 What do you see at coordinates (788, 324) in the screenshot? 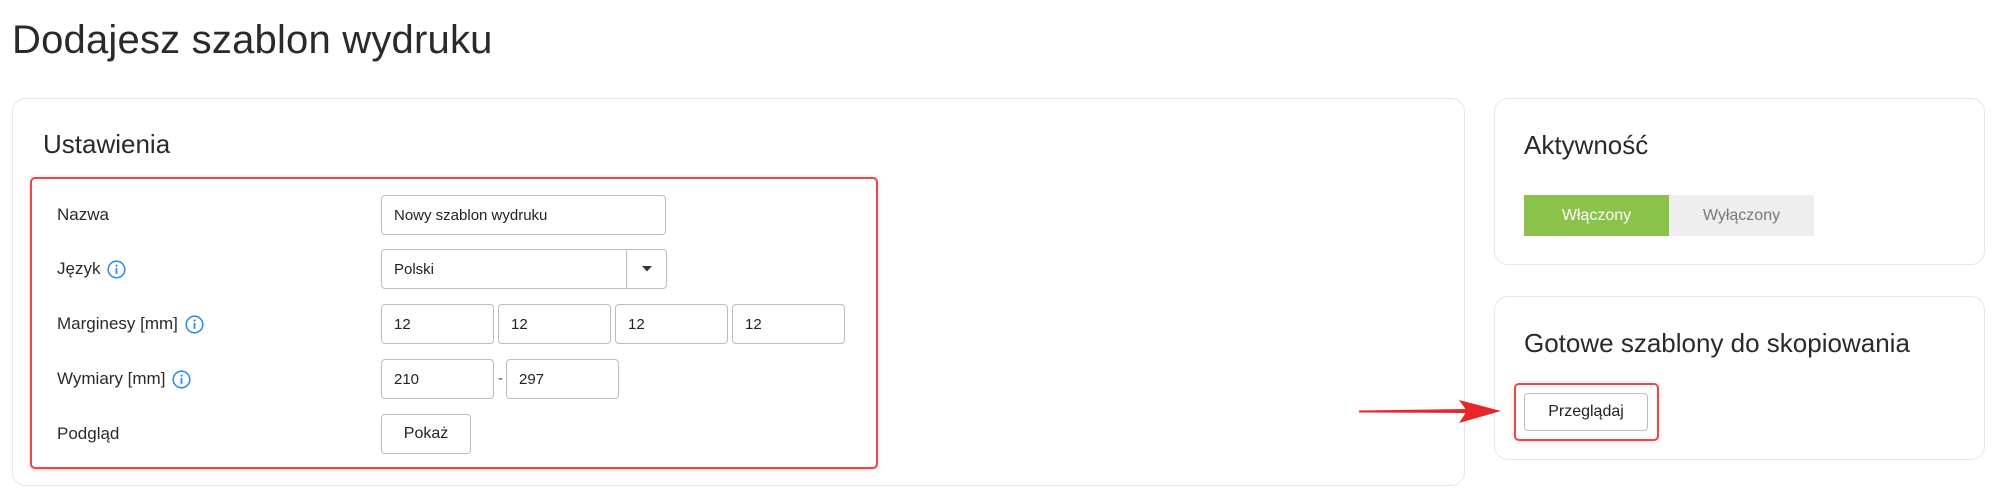
I see `margin-left-input` at bounding box center [788, 324].